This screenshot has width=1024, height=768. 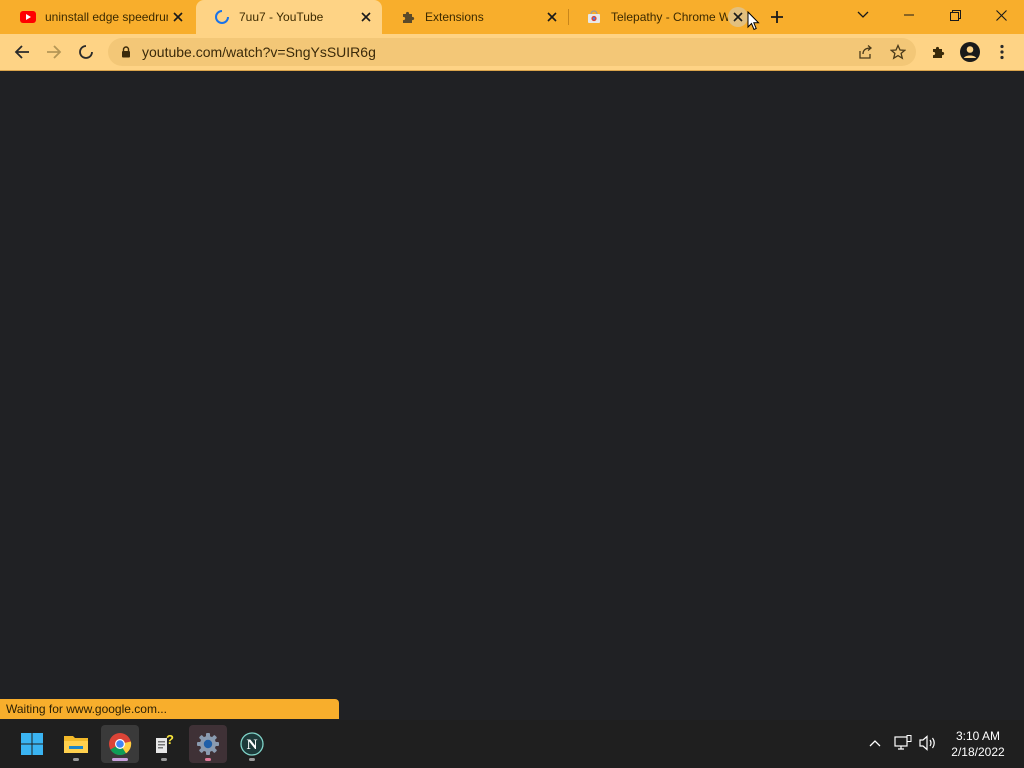 I want to click on speaker-icon, so click(x=927, y=743).